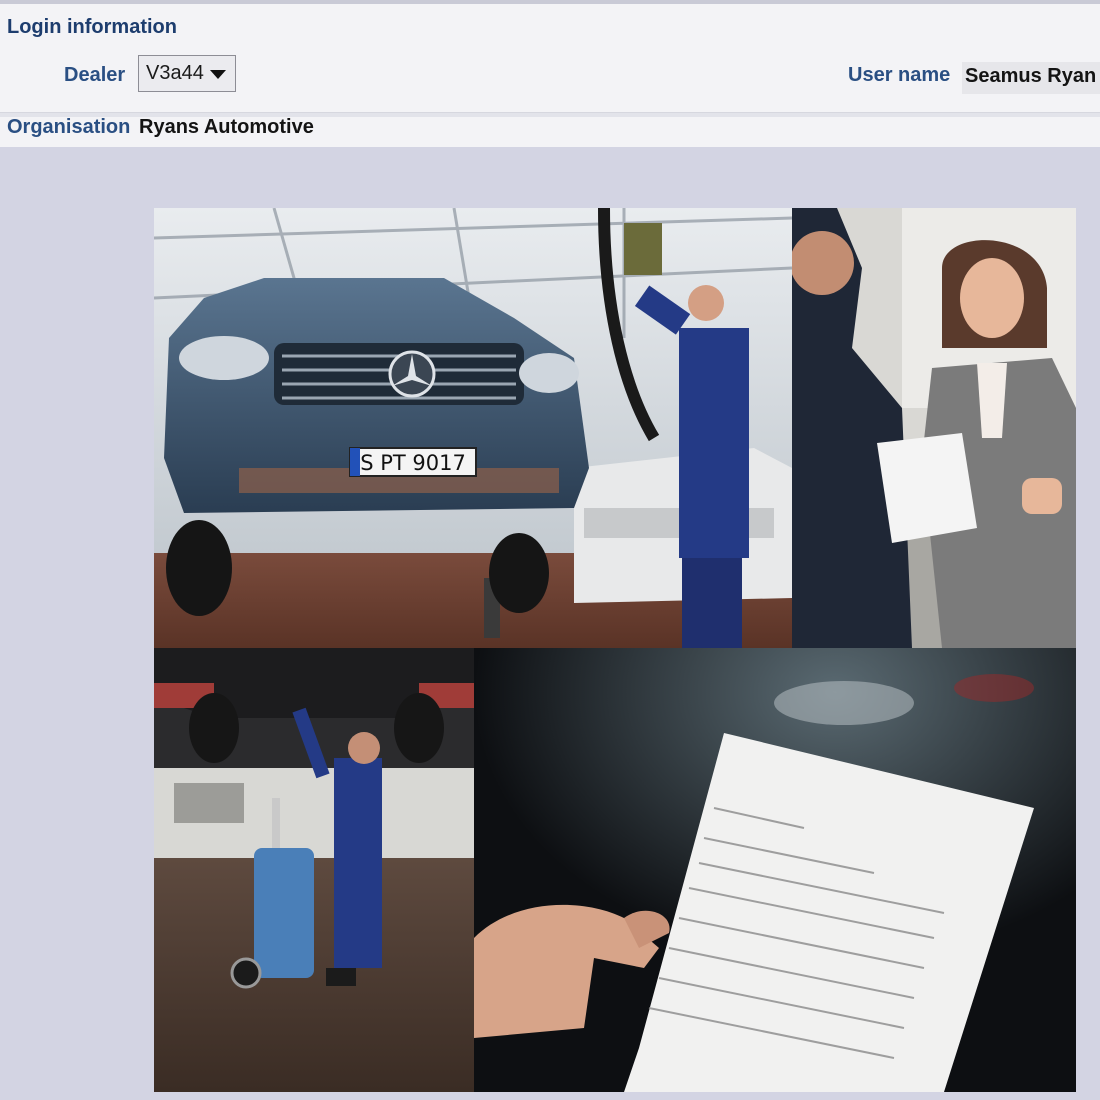 The width and height of the screenshot is (1100, 1100). What do you see at coordinates (95, 75) in the screenshot?
I see `dealer-label: Dealer` at bounding box center [95, 75].